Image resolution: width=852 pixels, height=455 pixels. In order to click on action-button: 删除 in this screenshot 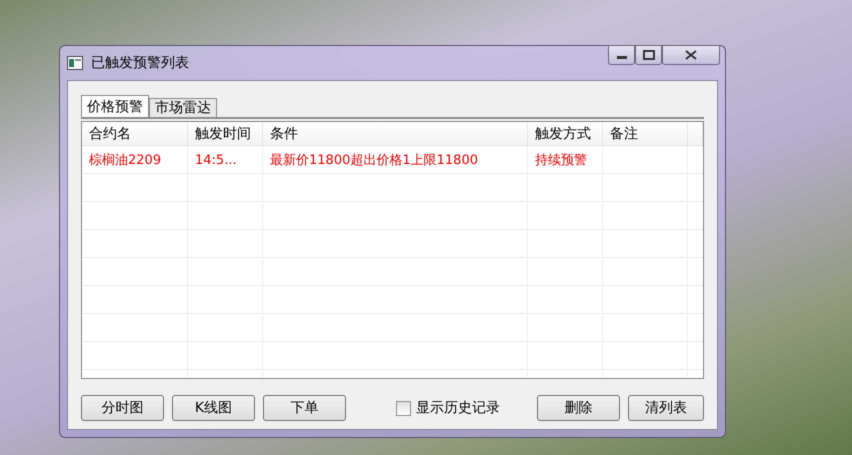, I will do `click(578, 408)`.